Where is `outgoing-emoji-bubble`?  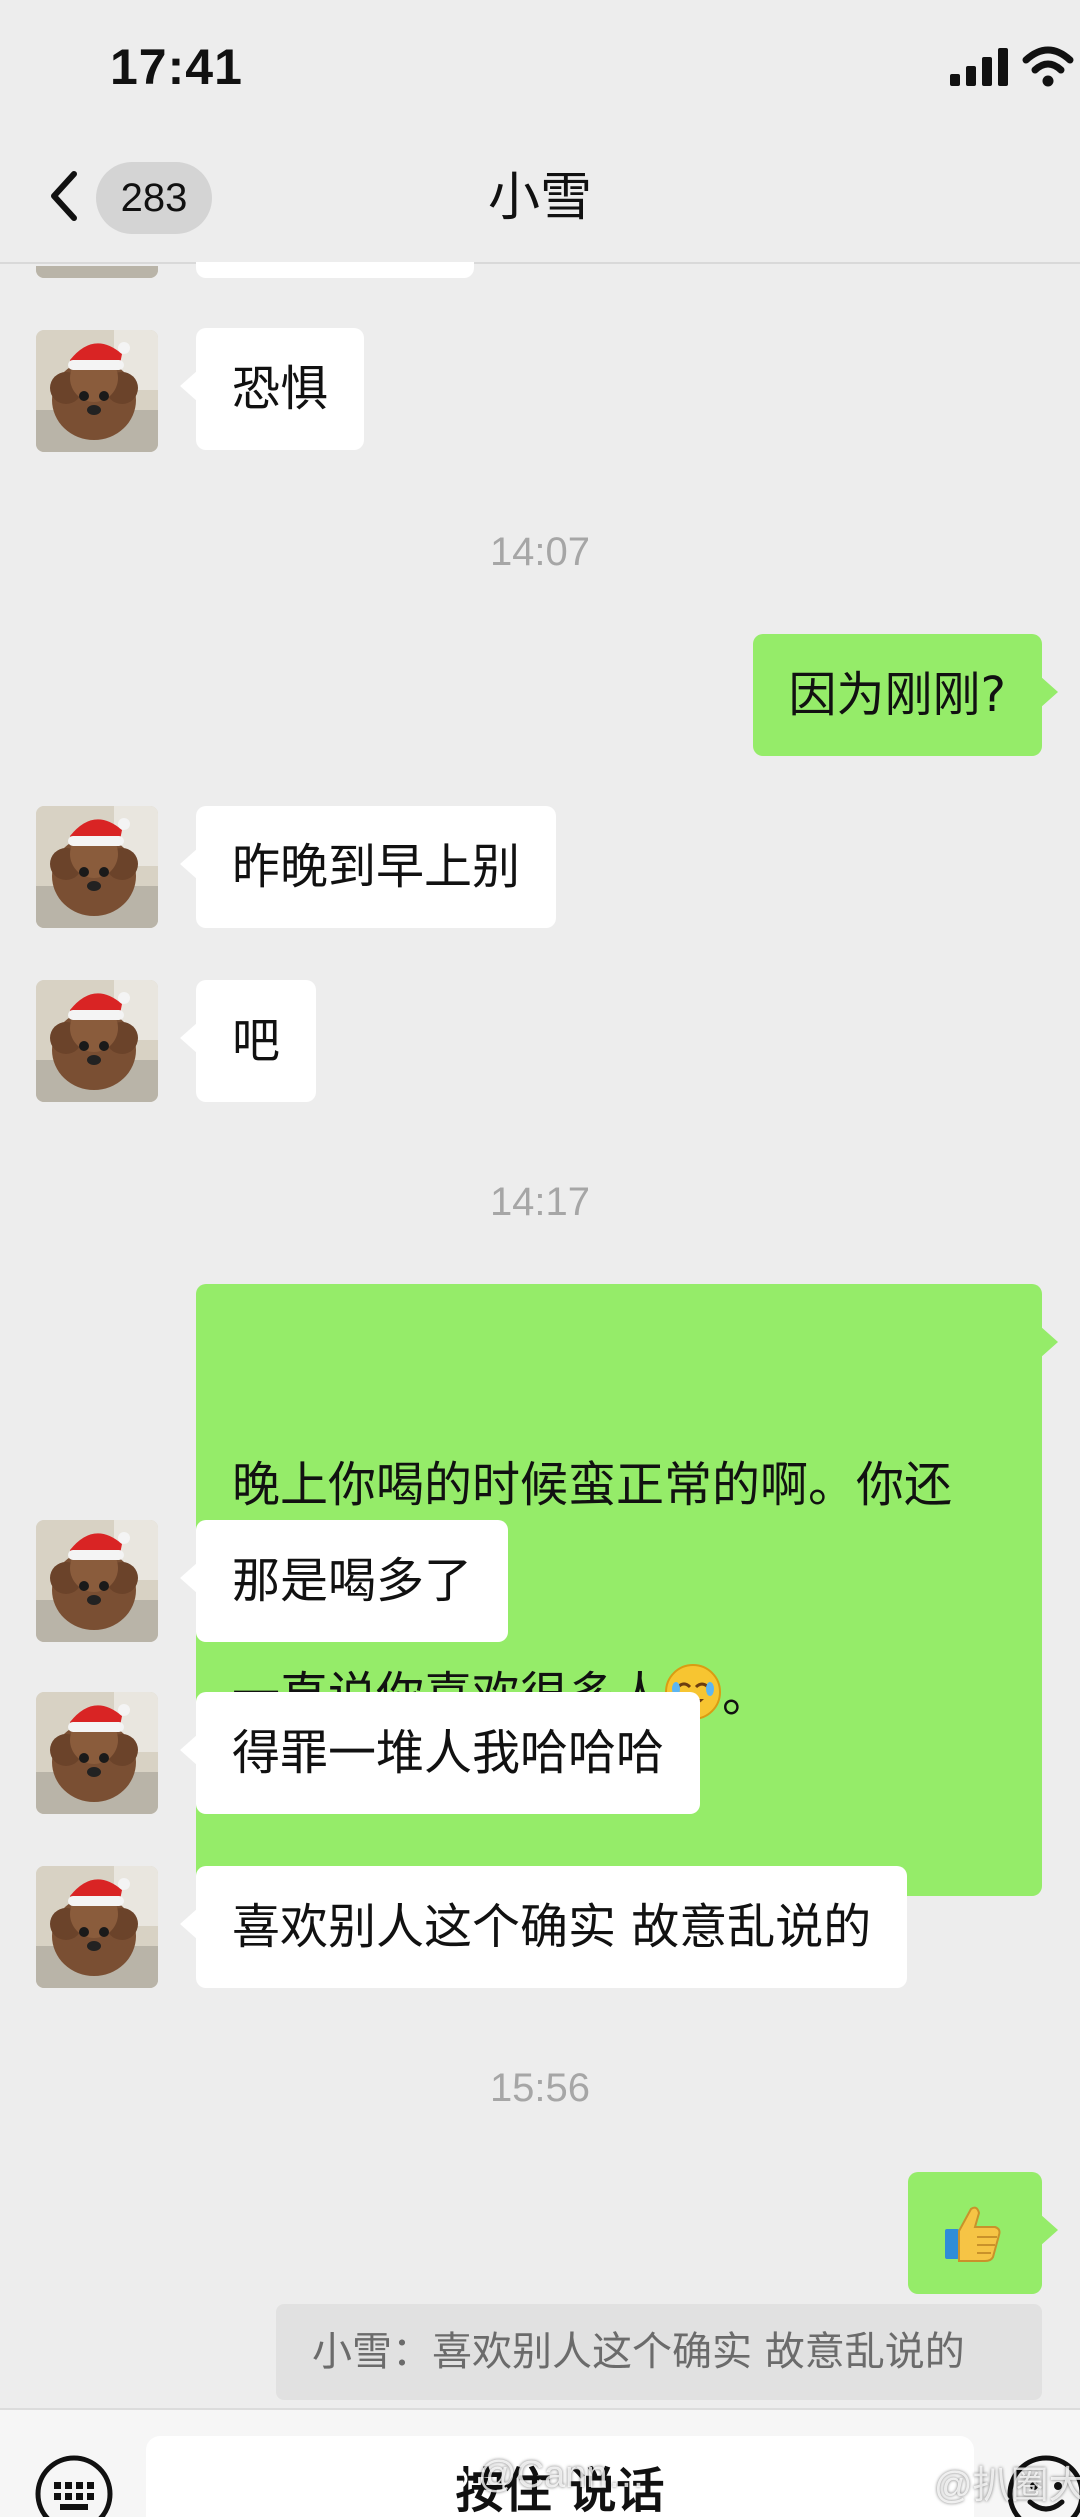
outgoing-emoji-bubble is located at coordinates (983, 2233).